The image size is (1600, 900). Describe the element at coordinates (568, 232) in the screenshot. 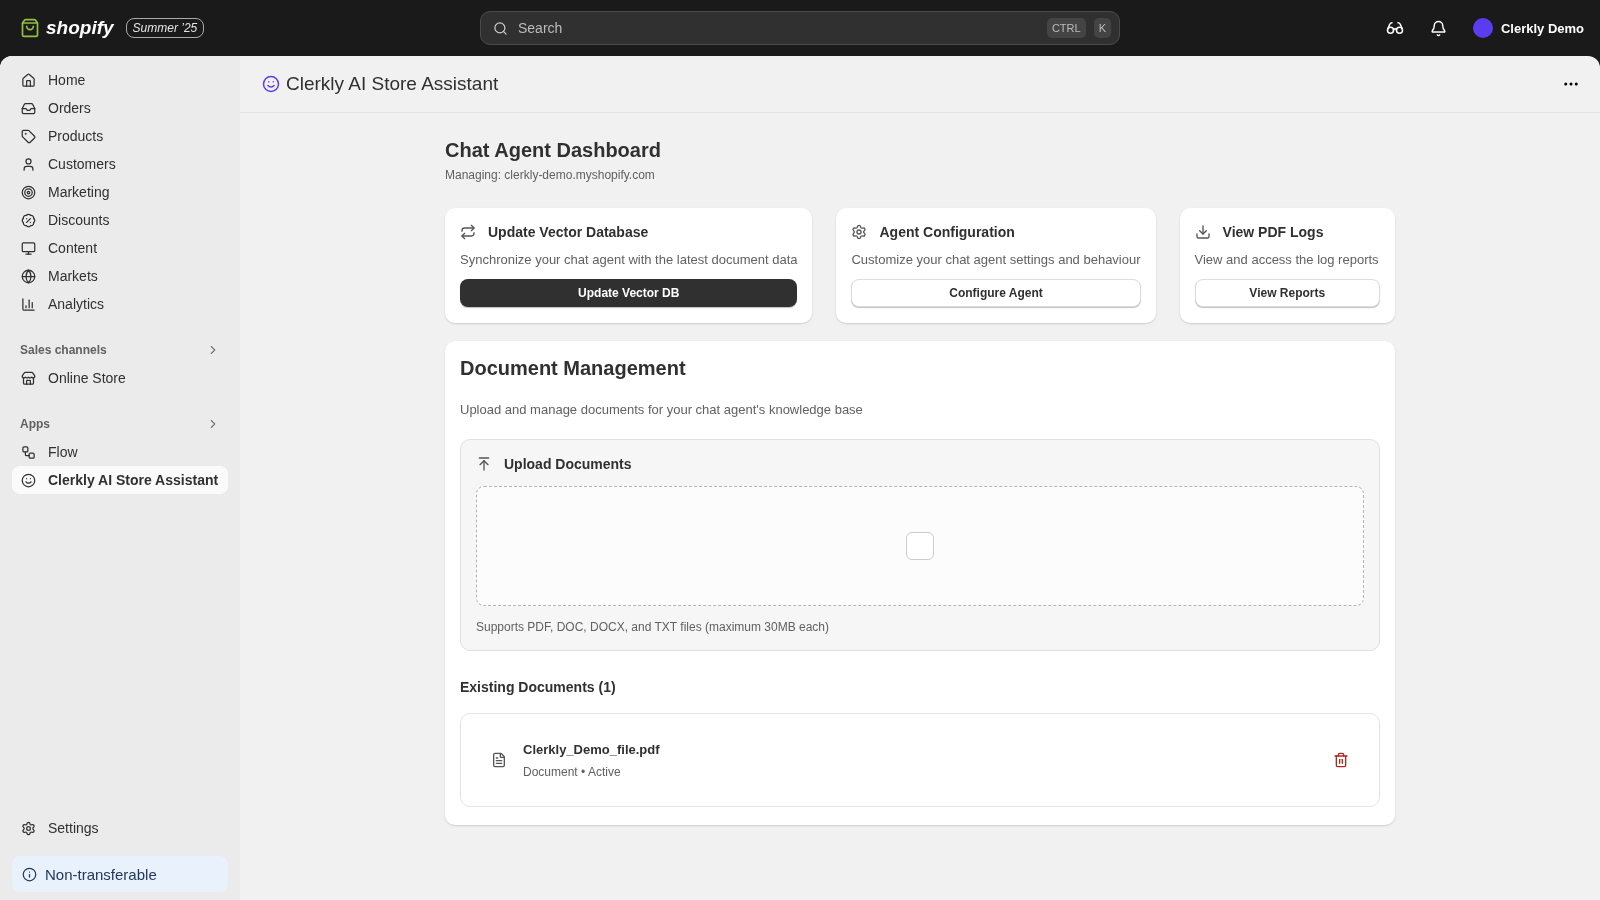

I see `card-title: Update Vector Database` at that location.